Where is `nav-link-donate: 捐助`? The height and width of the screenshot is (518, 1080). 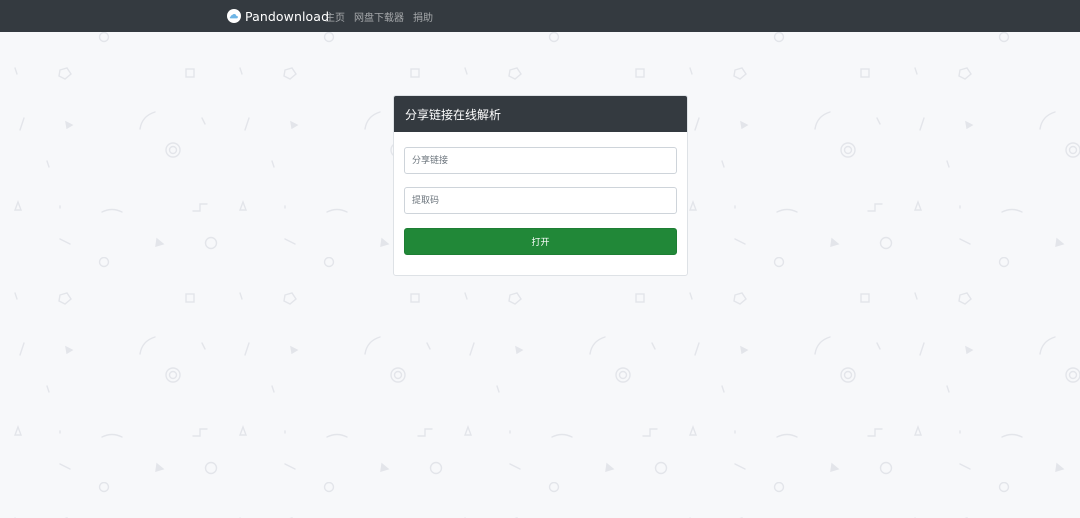 nav-link-donate: 捐助 is located at coordinates (423, 16).